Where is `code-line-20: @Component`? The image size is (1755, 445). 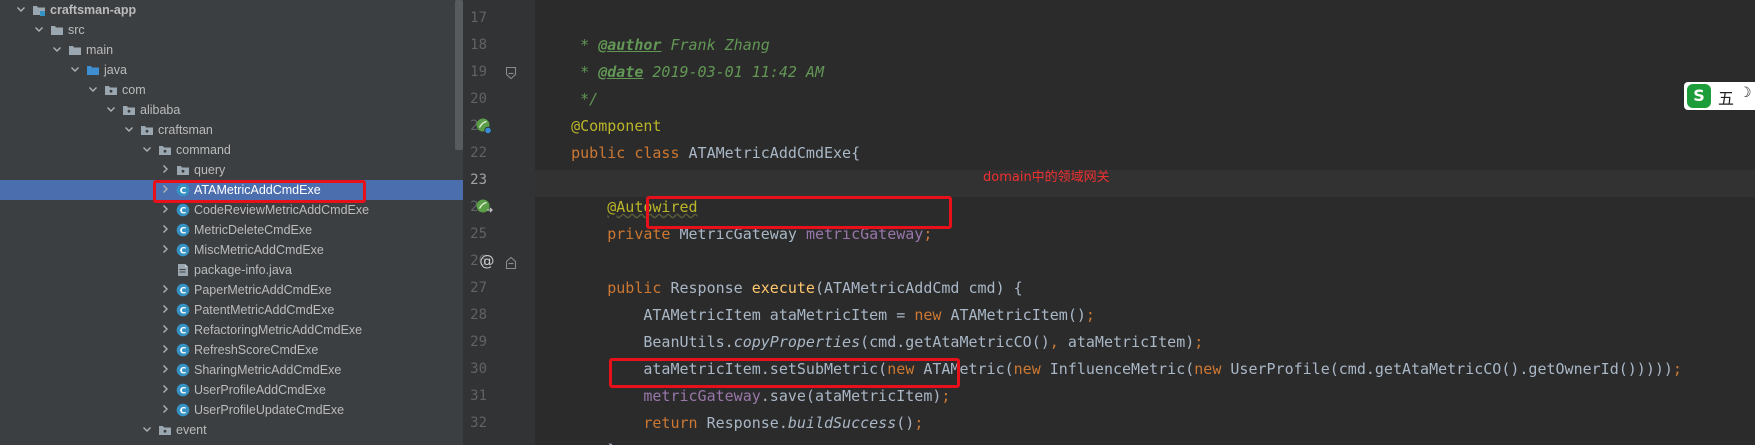 code-line-20: @Component is located at coordinates (598, 110).